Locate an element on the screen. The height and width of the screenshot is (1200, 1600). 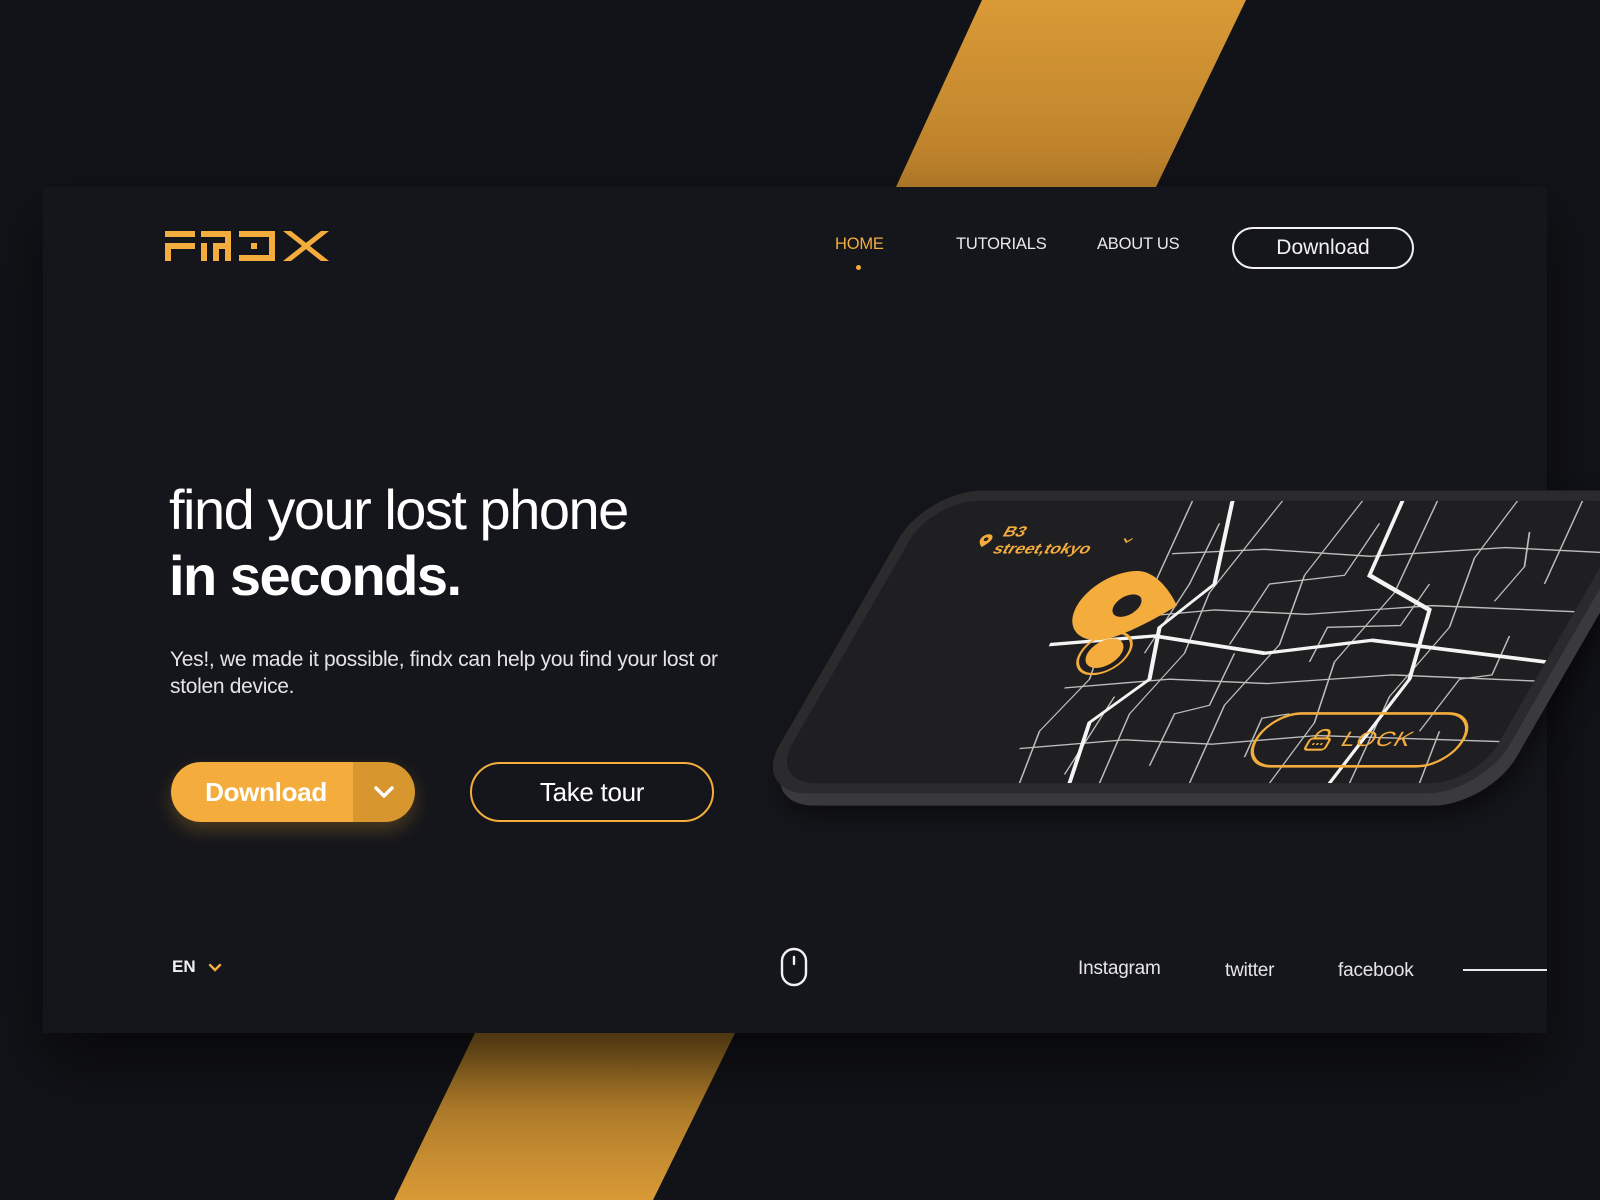
download-split-button: Download is located at coordinates (293, 792).